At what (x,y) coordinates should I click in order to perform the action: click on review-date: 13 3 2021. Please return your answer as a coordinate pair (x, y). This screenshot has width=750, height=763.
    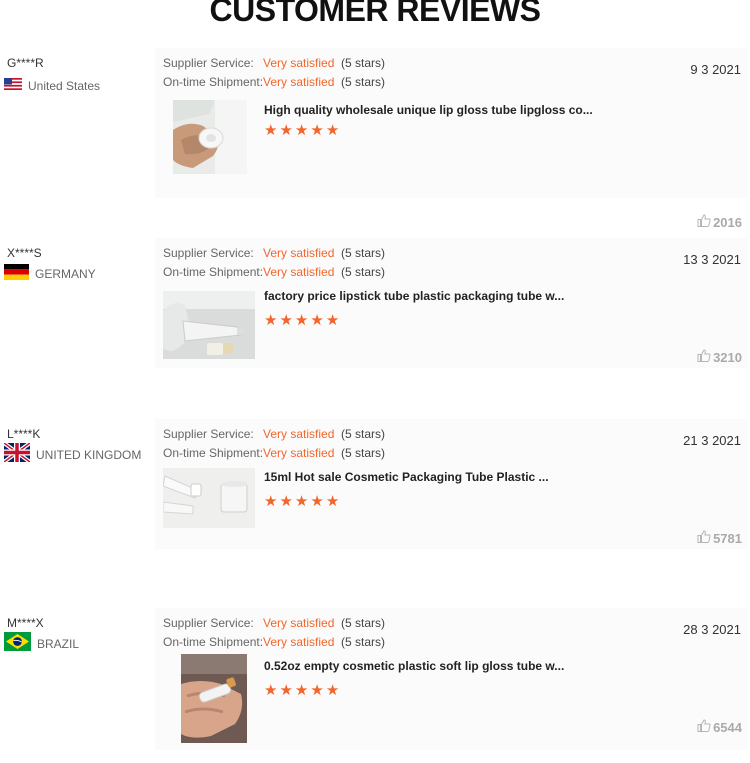
    Looking at the image, I should click on (712, 259).